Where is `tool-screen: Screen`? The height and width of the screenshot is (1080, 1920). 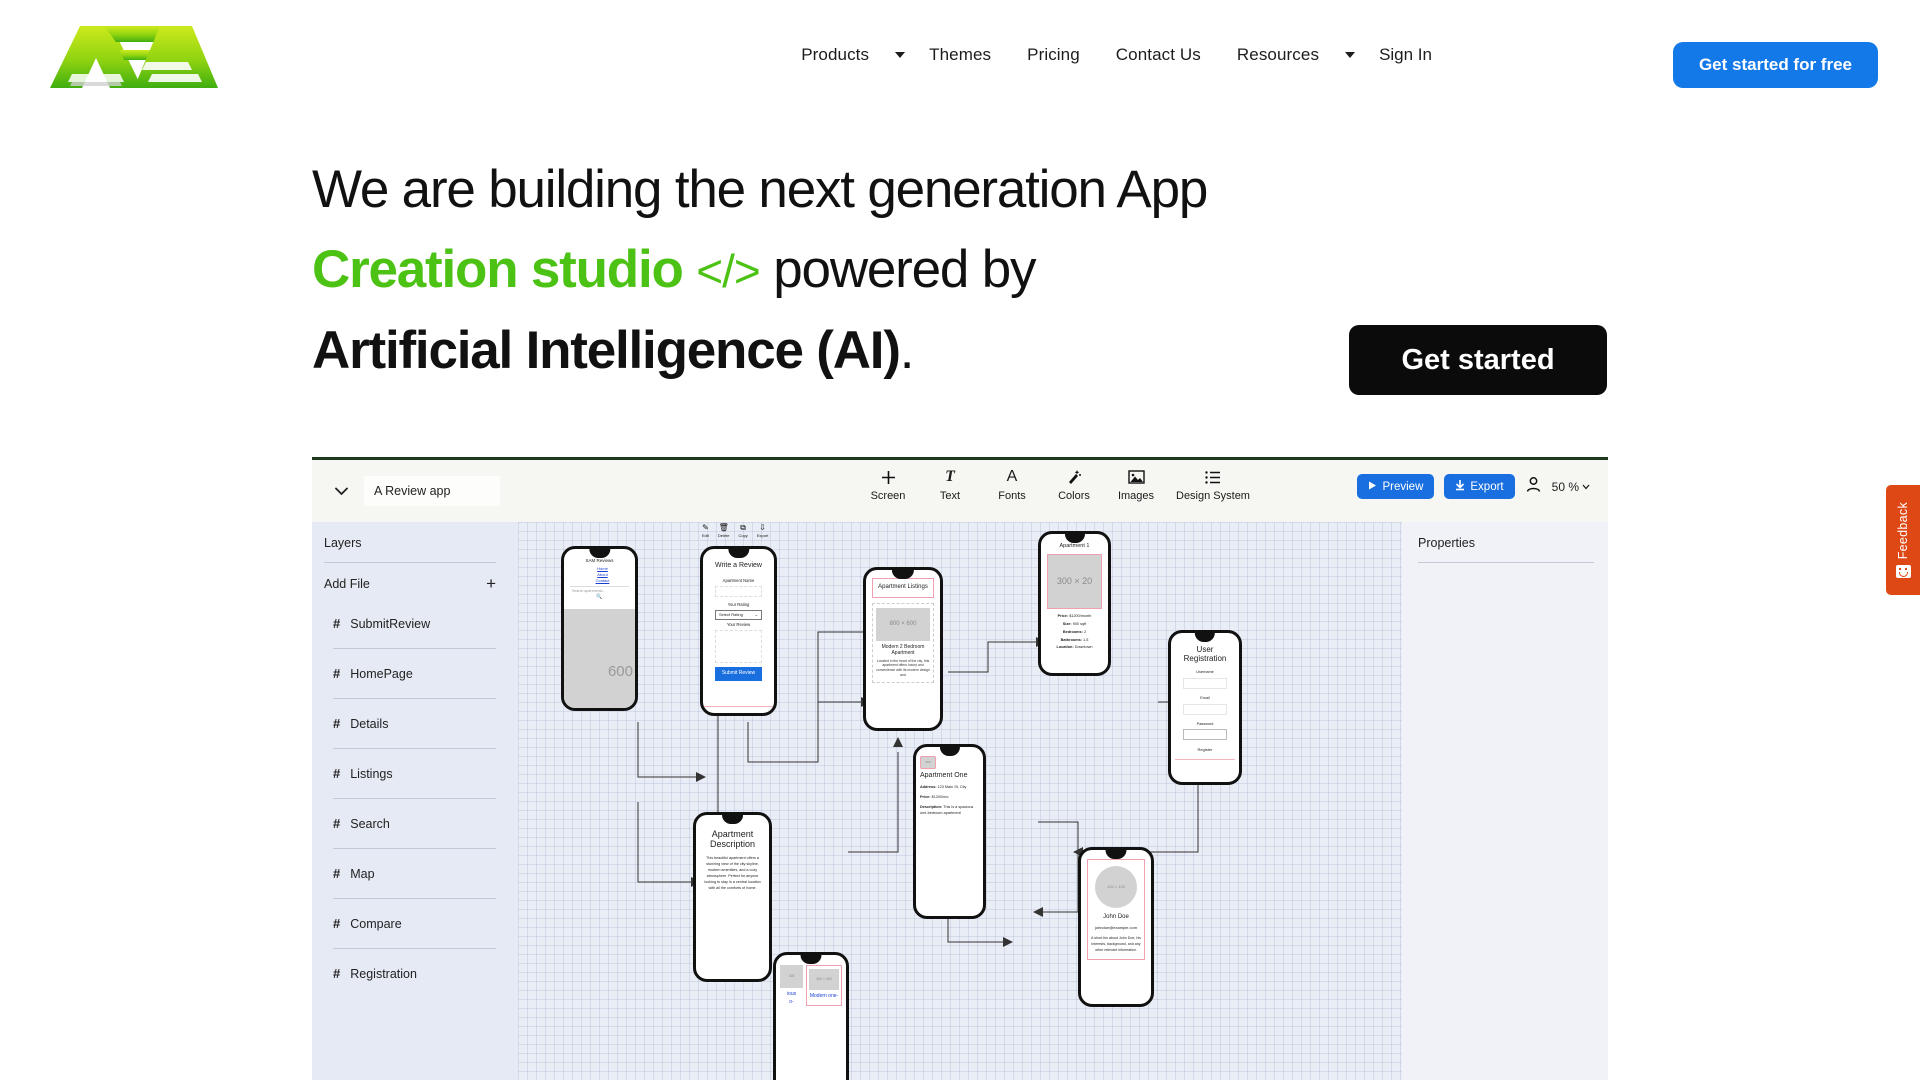 tool-screen: Screen is located at coordinates (888, 484).